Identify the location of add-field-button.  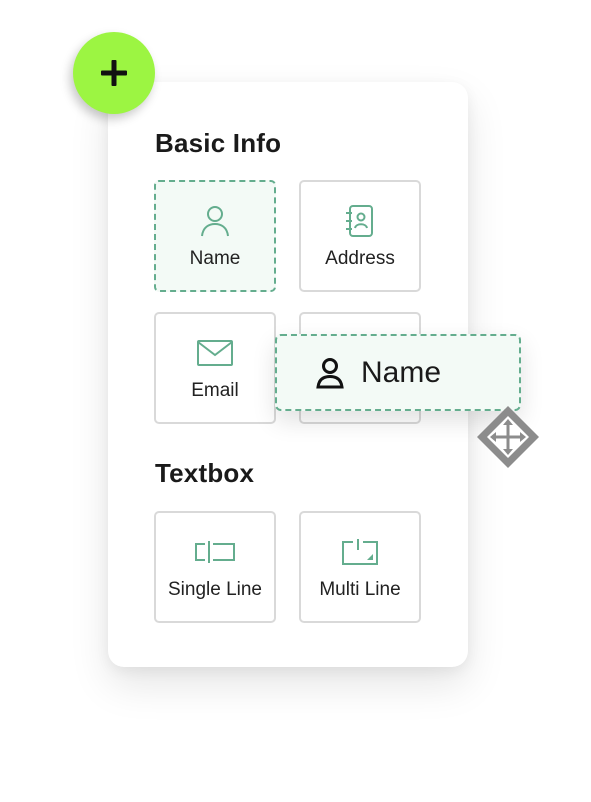
(114, 73).